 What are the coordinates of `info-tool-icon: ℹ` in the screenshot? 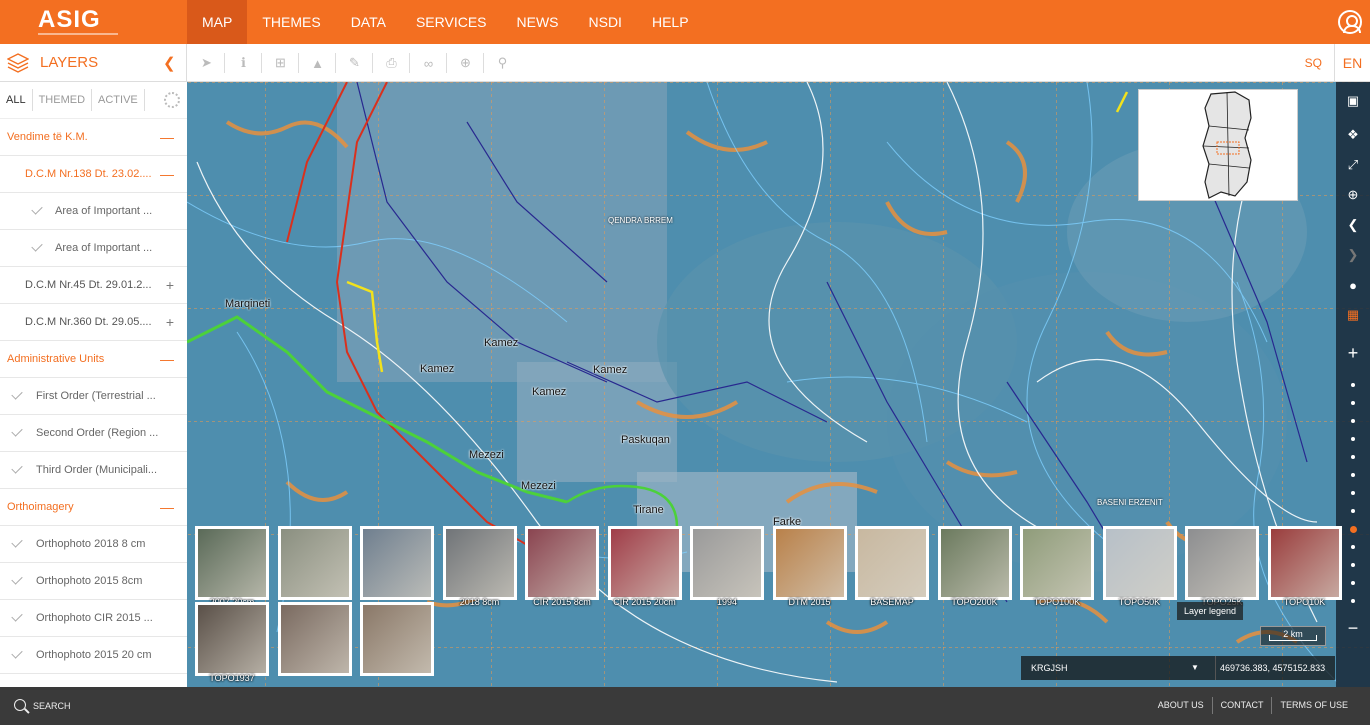 It's located at (243, 63).